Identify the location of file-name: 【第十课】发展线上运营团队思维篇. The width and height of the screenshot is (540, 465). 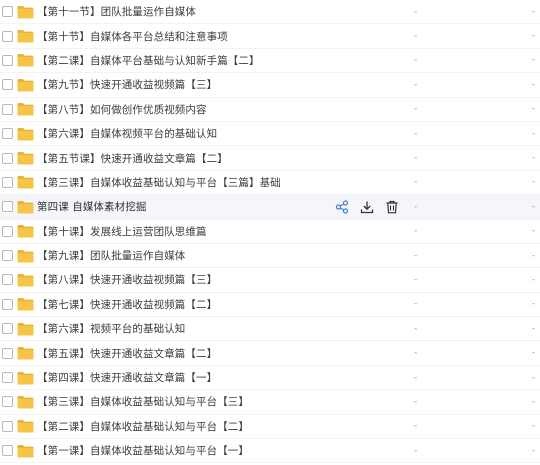
(122, 231).